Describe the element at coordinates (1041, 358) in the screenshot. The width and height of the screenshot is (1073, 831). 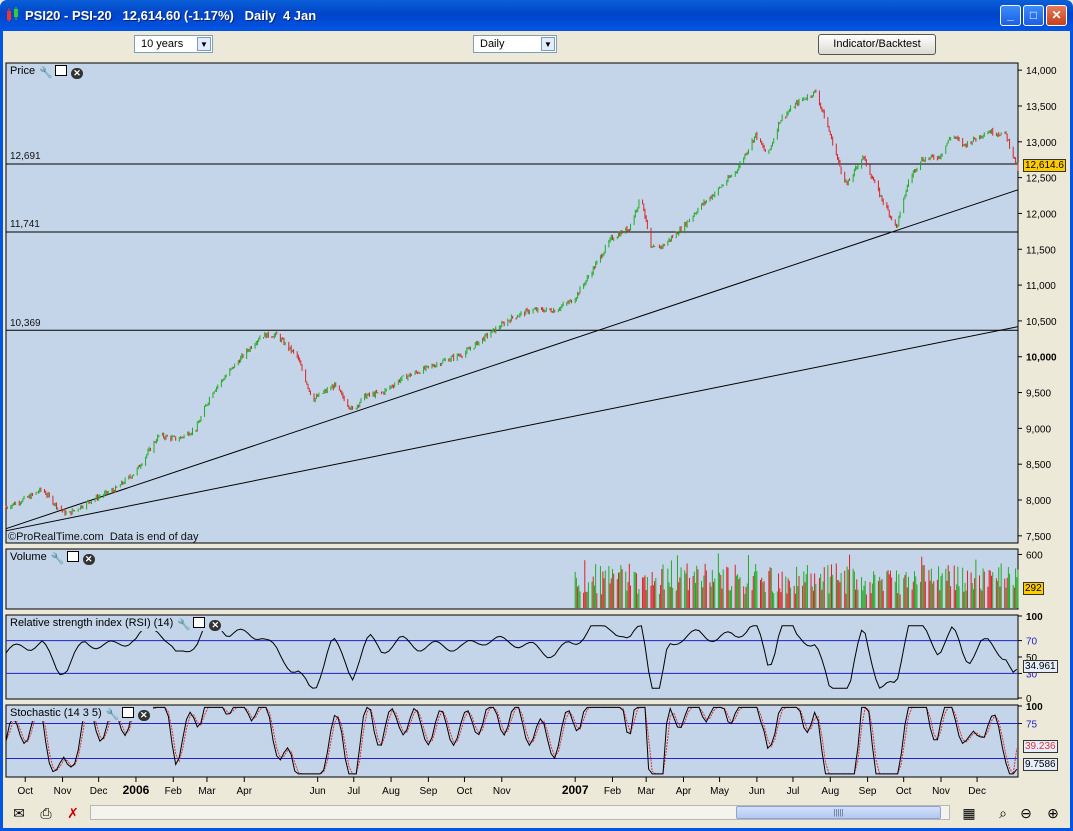
I see `y-tick-label: 10,000` at that location.